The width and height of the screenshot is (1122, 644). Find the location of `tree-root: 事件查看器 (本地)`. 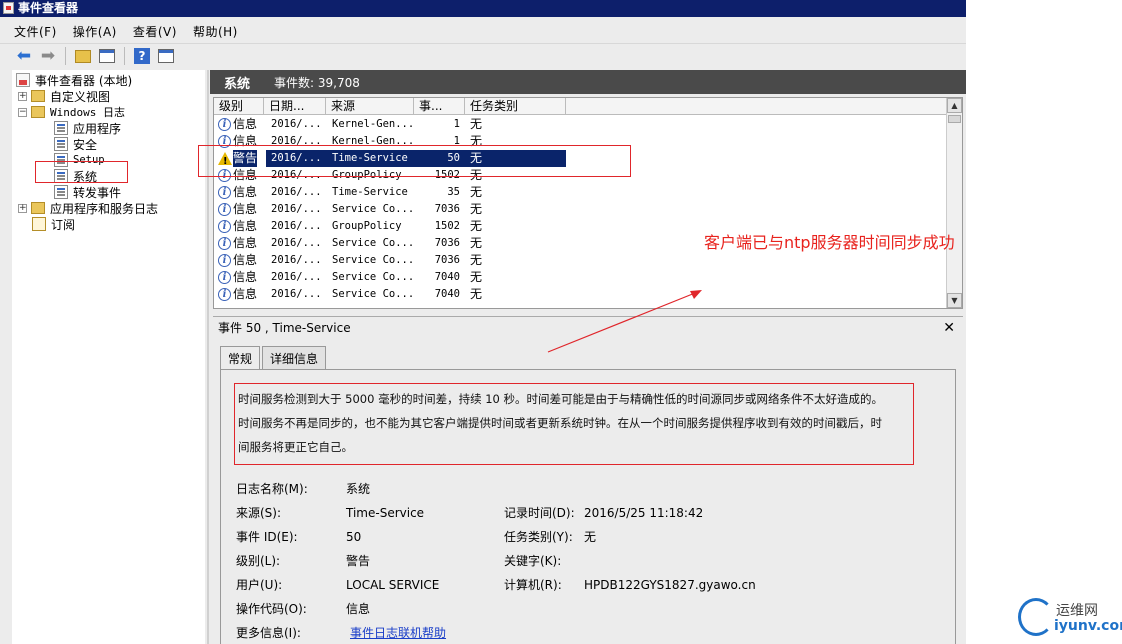

tree-root: 事件查看器 (本地) is located at coordinates (74, 80).